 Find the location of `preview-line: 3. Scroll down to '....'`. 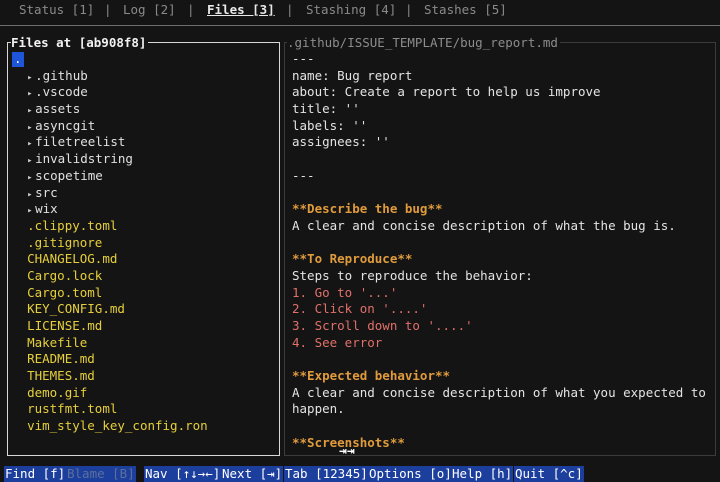

preview-line: 3. Scroll down to '....' is located at coordinates (382, 325).